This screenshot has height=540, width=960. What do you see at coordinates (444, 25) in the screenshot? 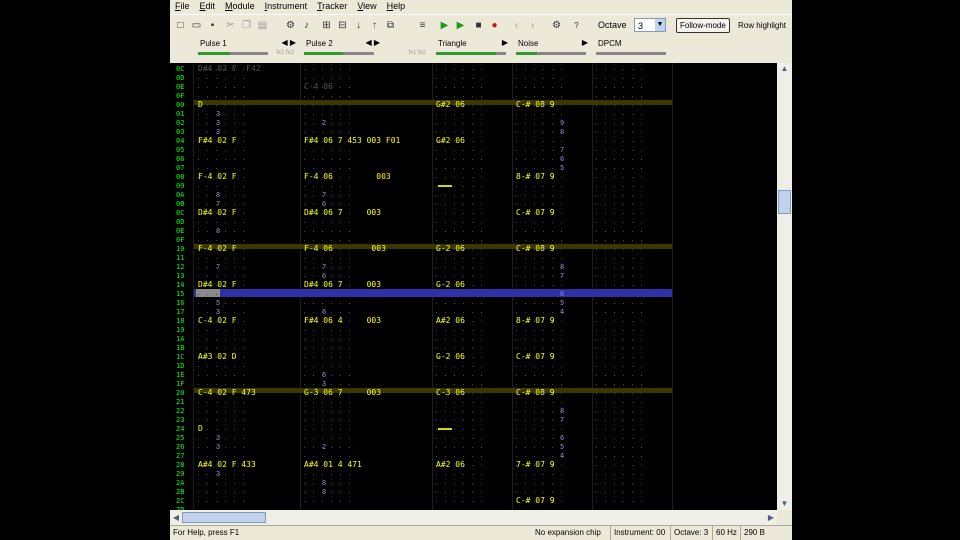
I see `play-icon: ▶` at bounding box center [444, 25].